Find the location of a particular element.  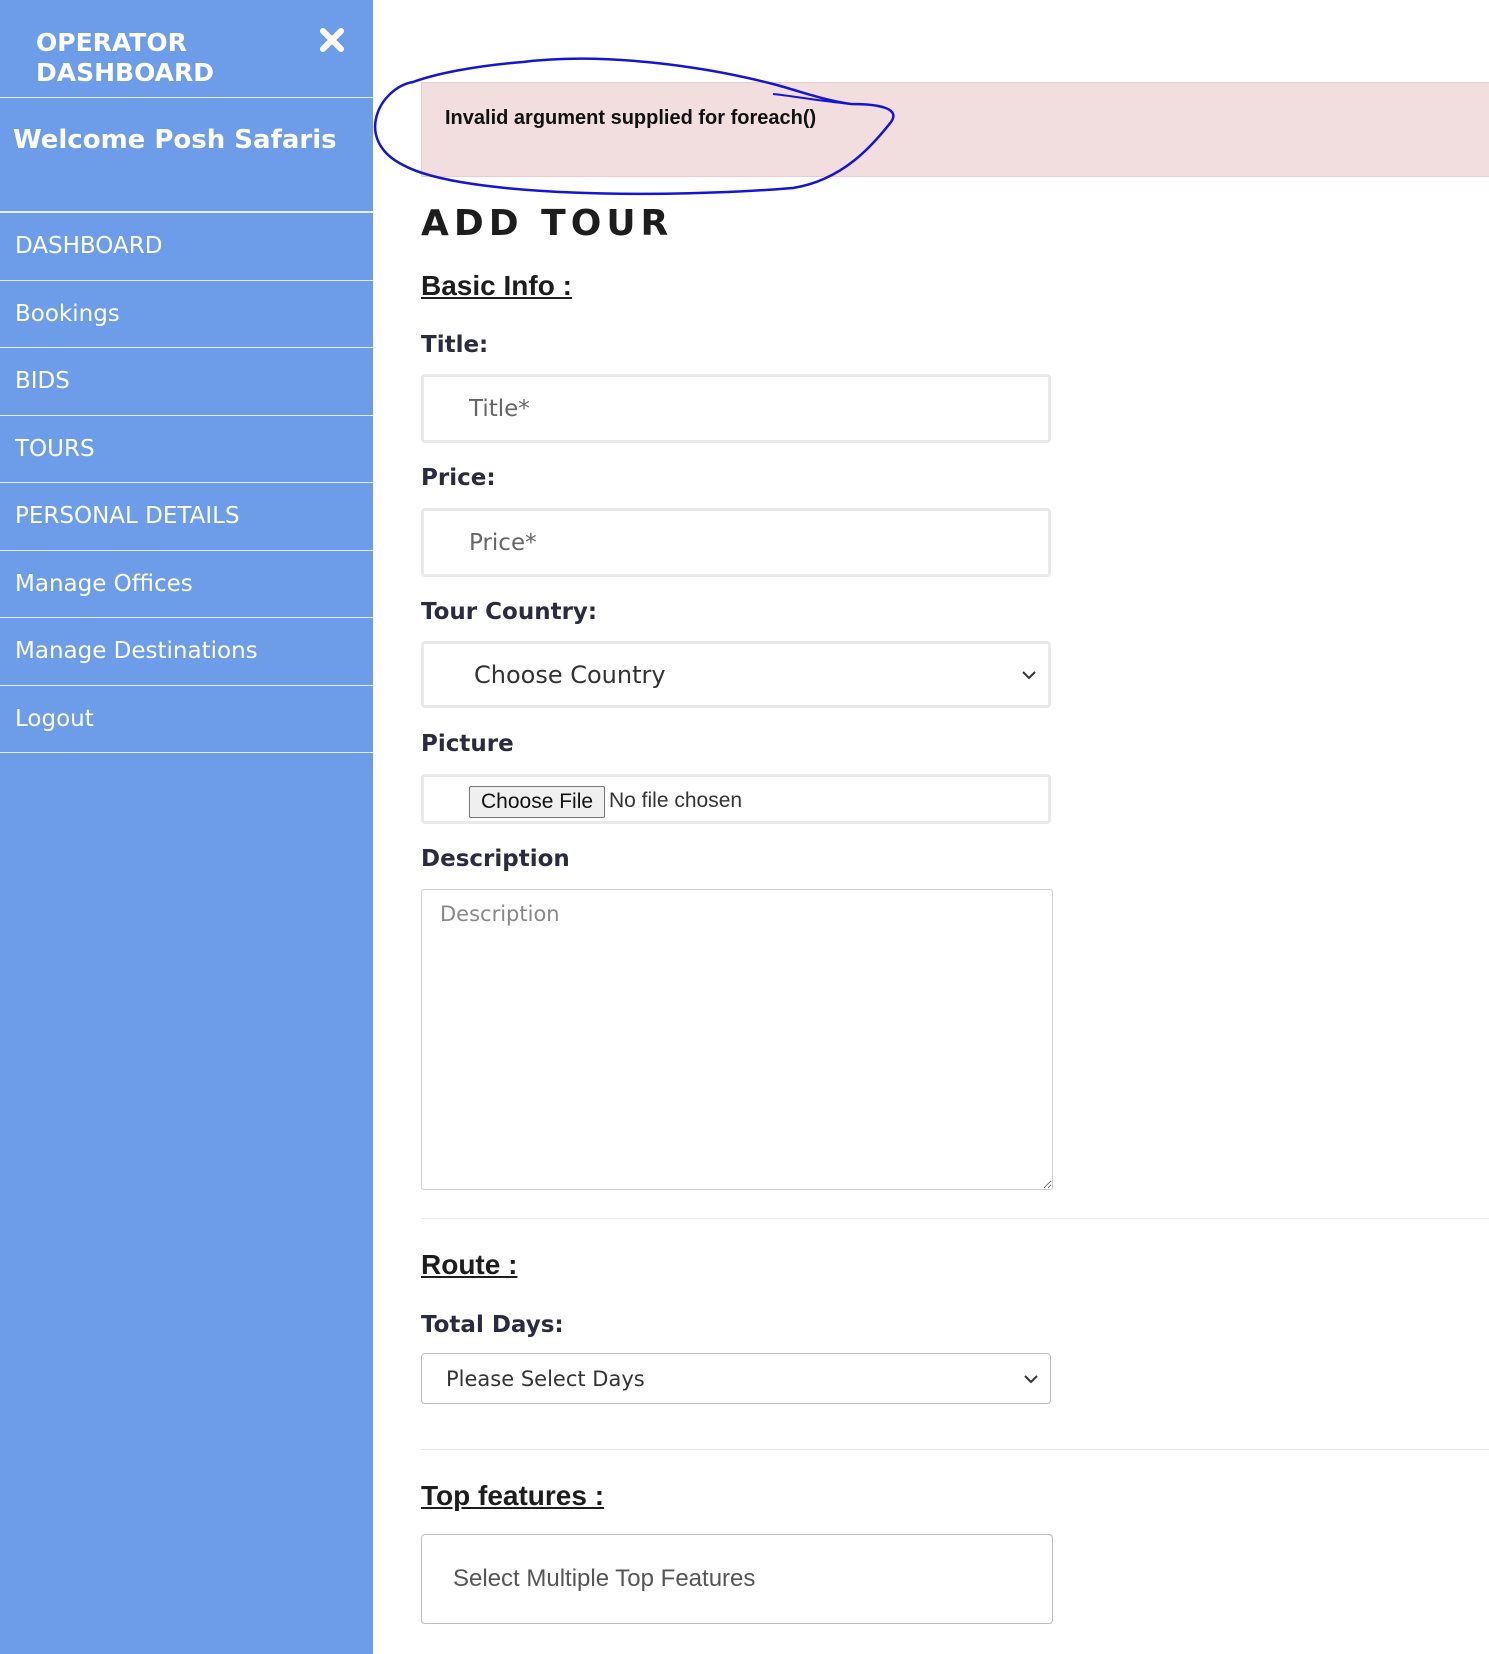

title-input is located at coordinates (736, 408).